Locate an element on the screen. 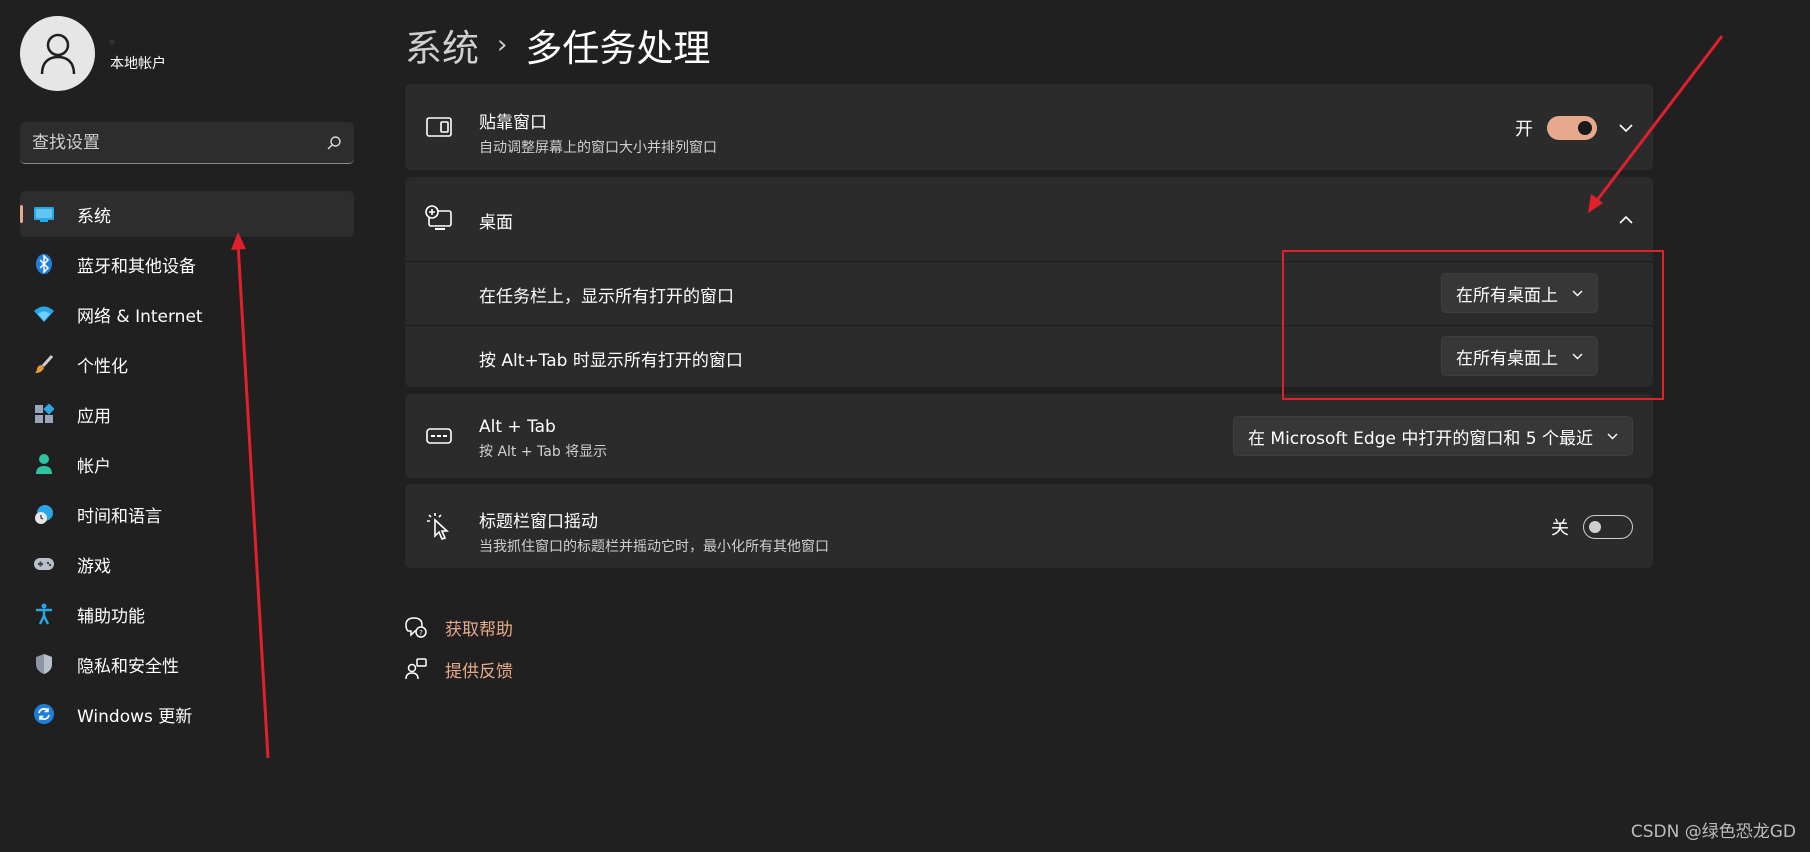 The width and height of the screenshot is (1810, 852). annotation-arrow-sidebar is located at coordinates (250, 495).